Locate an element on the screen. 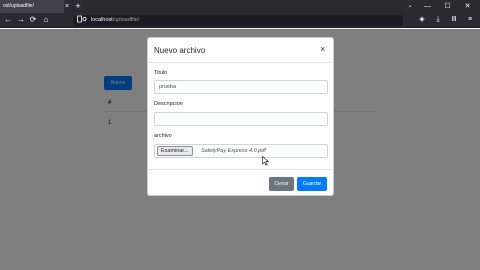  new-tab-button: + is located at coordinates (78, 6).